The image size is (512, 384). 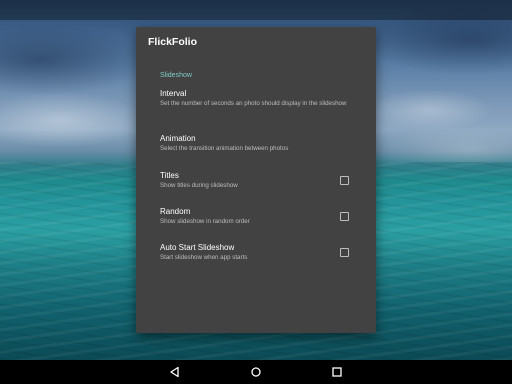 What do you see at coordinates (173, 93) in the screenshot?
I see `pref-interval-title: Interval` at bounding box center [173, 93].